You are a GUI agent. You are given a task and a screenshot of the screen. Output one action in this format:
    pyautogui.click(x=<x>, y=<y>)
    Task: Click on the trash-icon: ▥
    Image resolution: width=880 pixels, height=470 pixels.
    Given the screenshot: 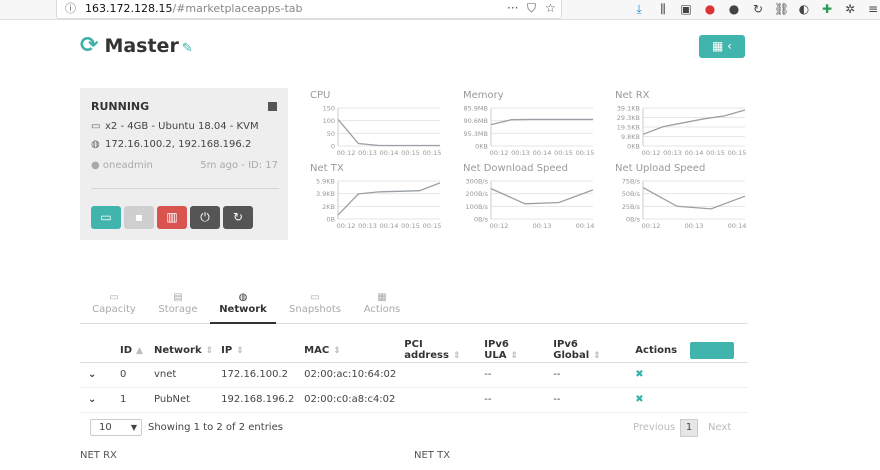 What is the action you would take?
    pyautogui.click(x=172, y=217)
    